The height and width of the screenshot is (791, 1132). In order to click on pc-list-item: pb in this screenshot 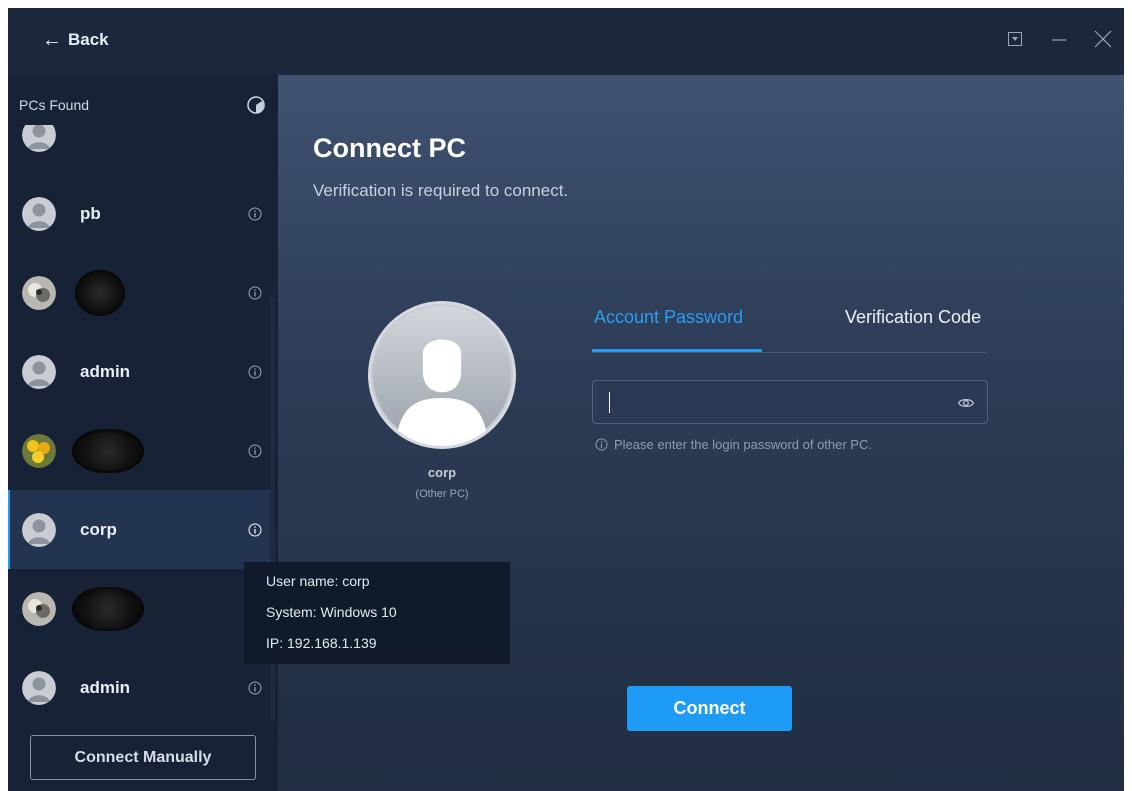, I will do `click(139, 213)`.